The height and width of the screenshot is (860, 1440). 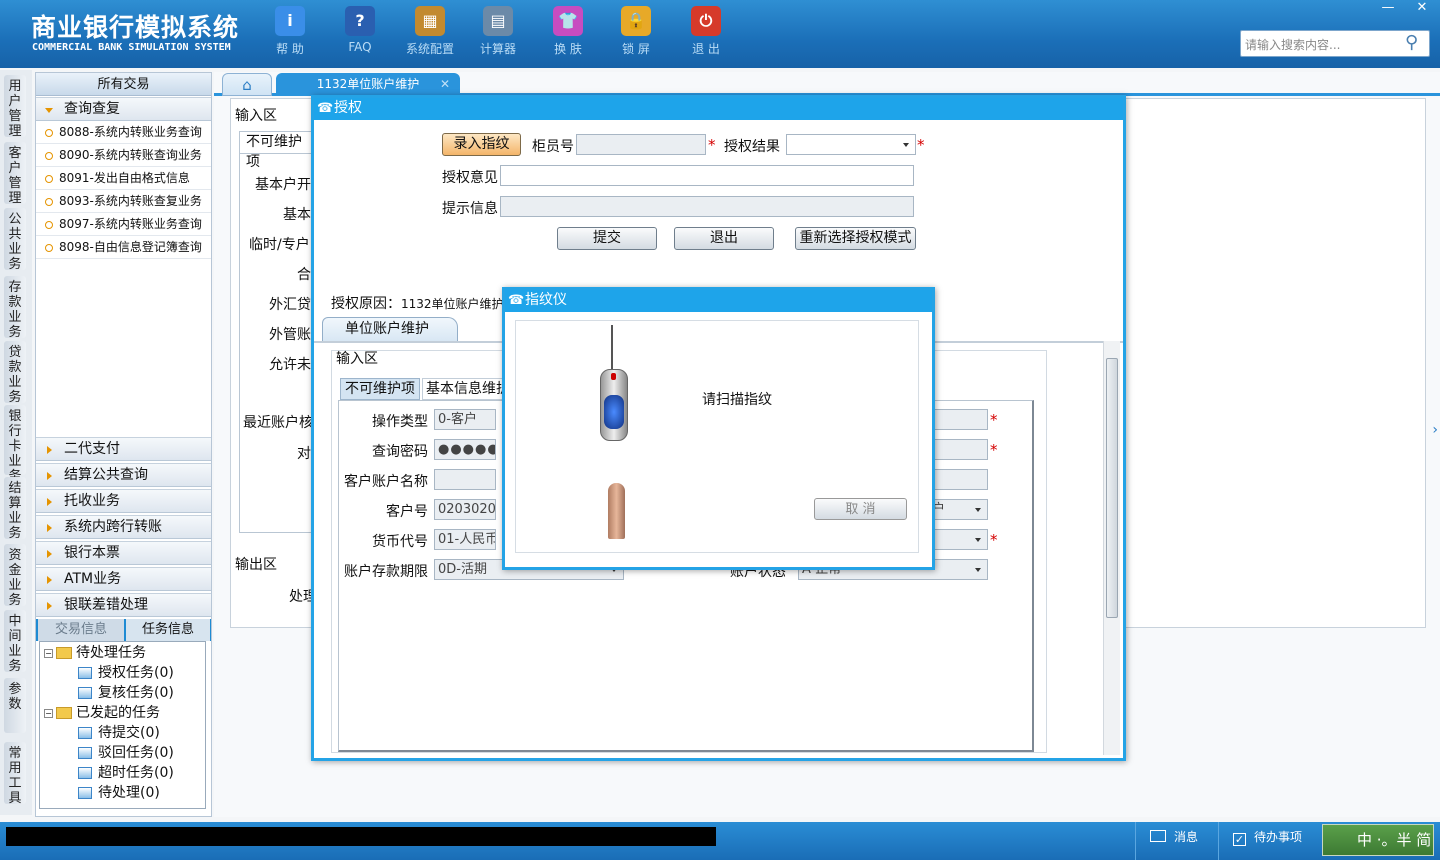 I want to click on vtab-6: 结算业务, so click(x=15, y=509).